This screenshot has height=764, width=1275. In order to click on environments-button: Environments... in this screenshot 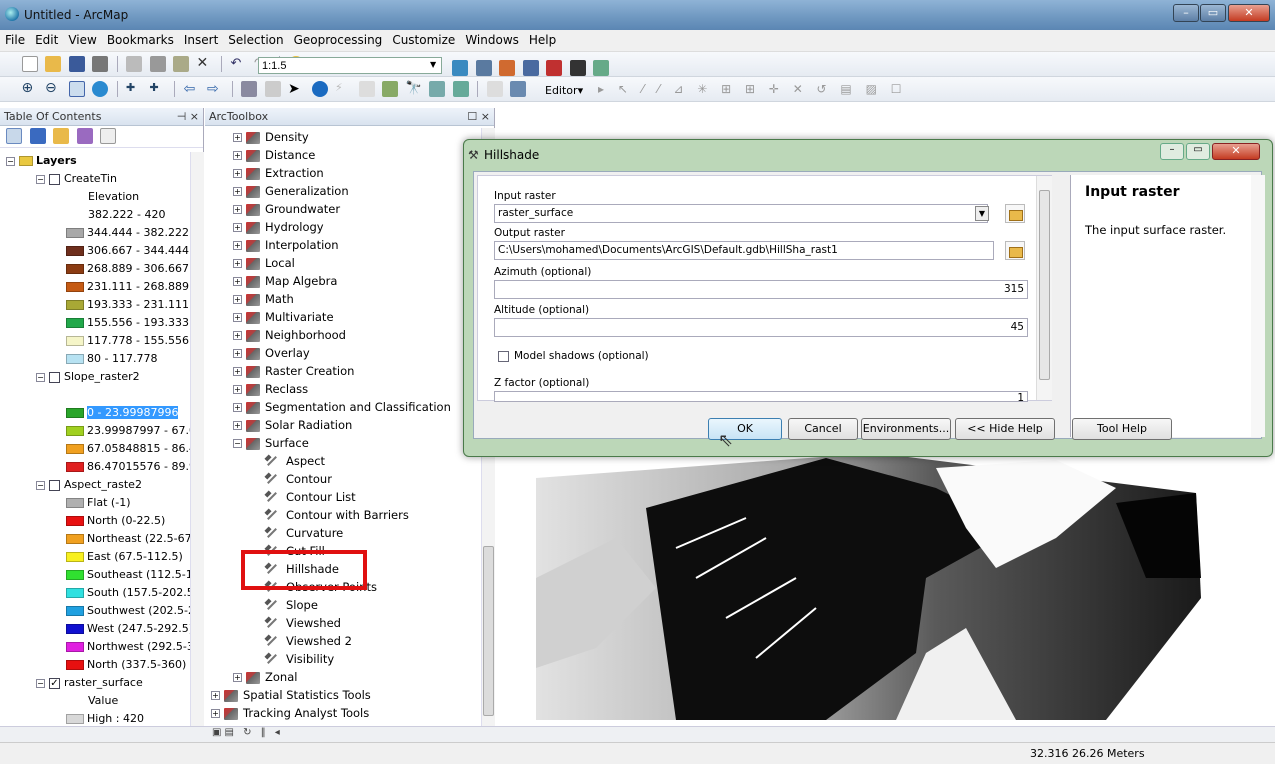, I will do `click(906, 429)`.